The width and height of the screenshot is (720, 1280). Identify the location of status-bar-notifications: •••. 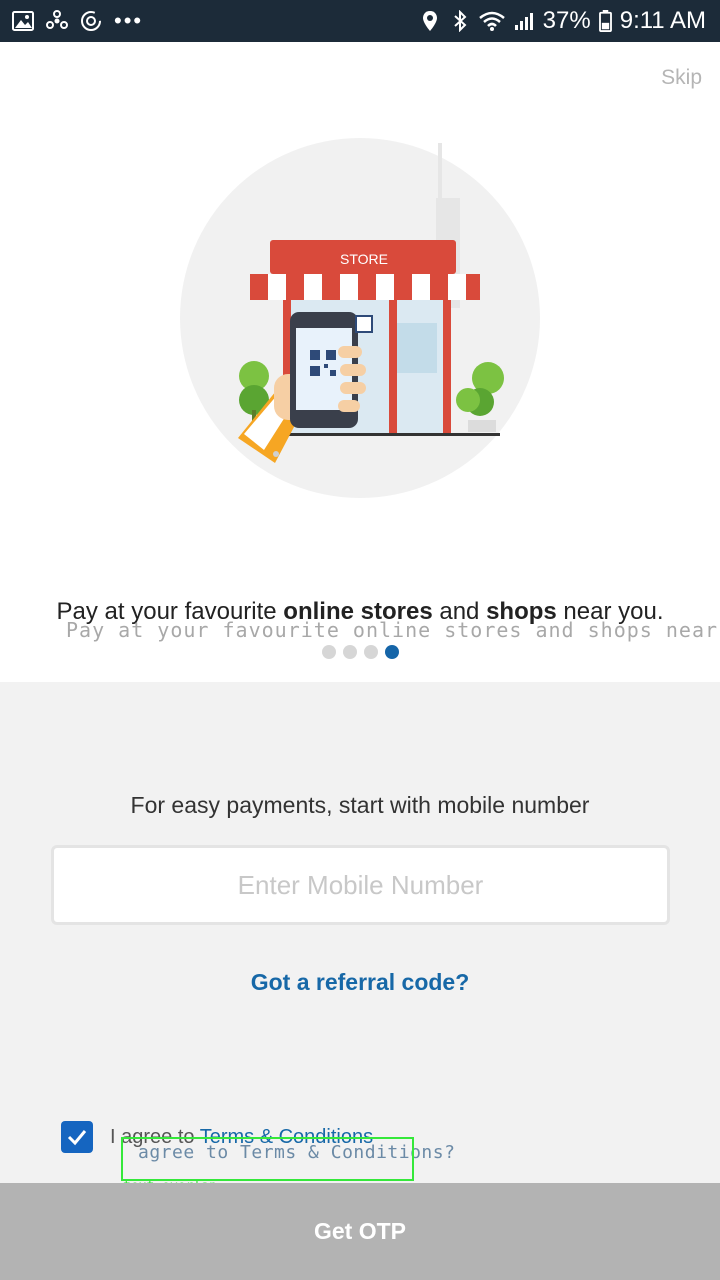
(77, 21).